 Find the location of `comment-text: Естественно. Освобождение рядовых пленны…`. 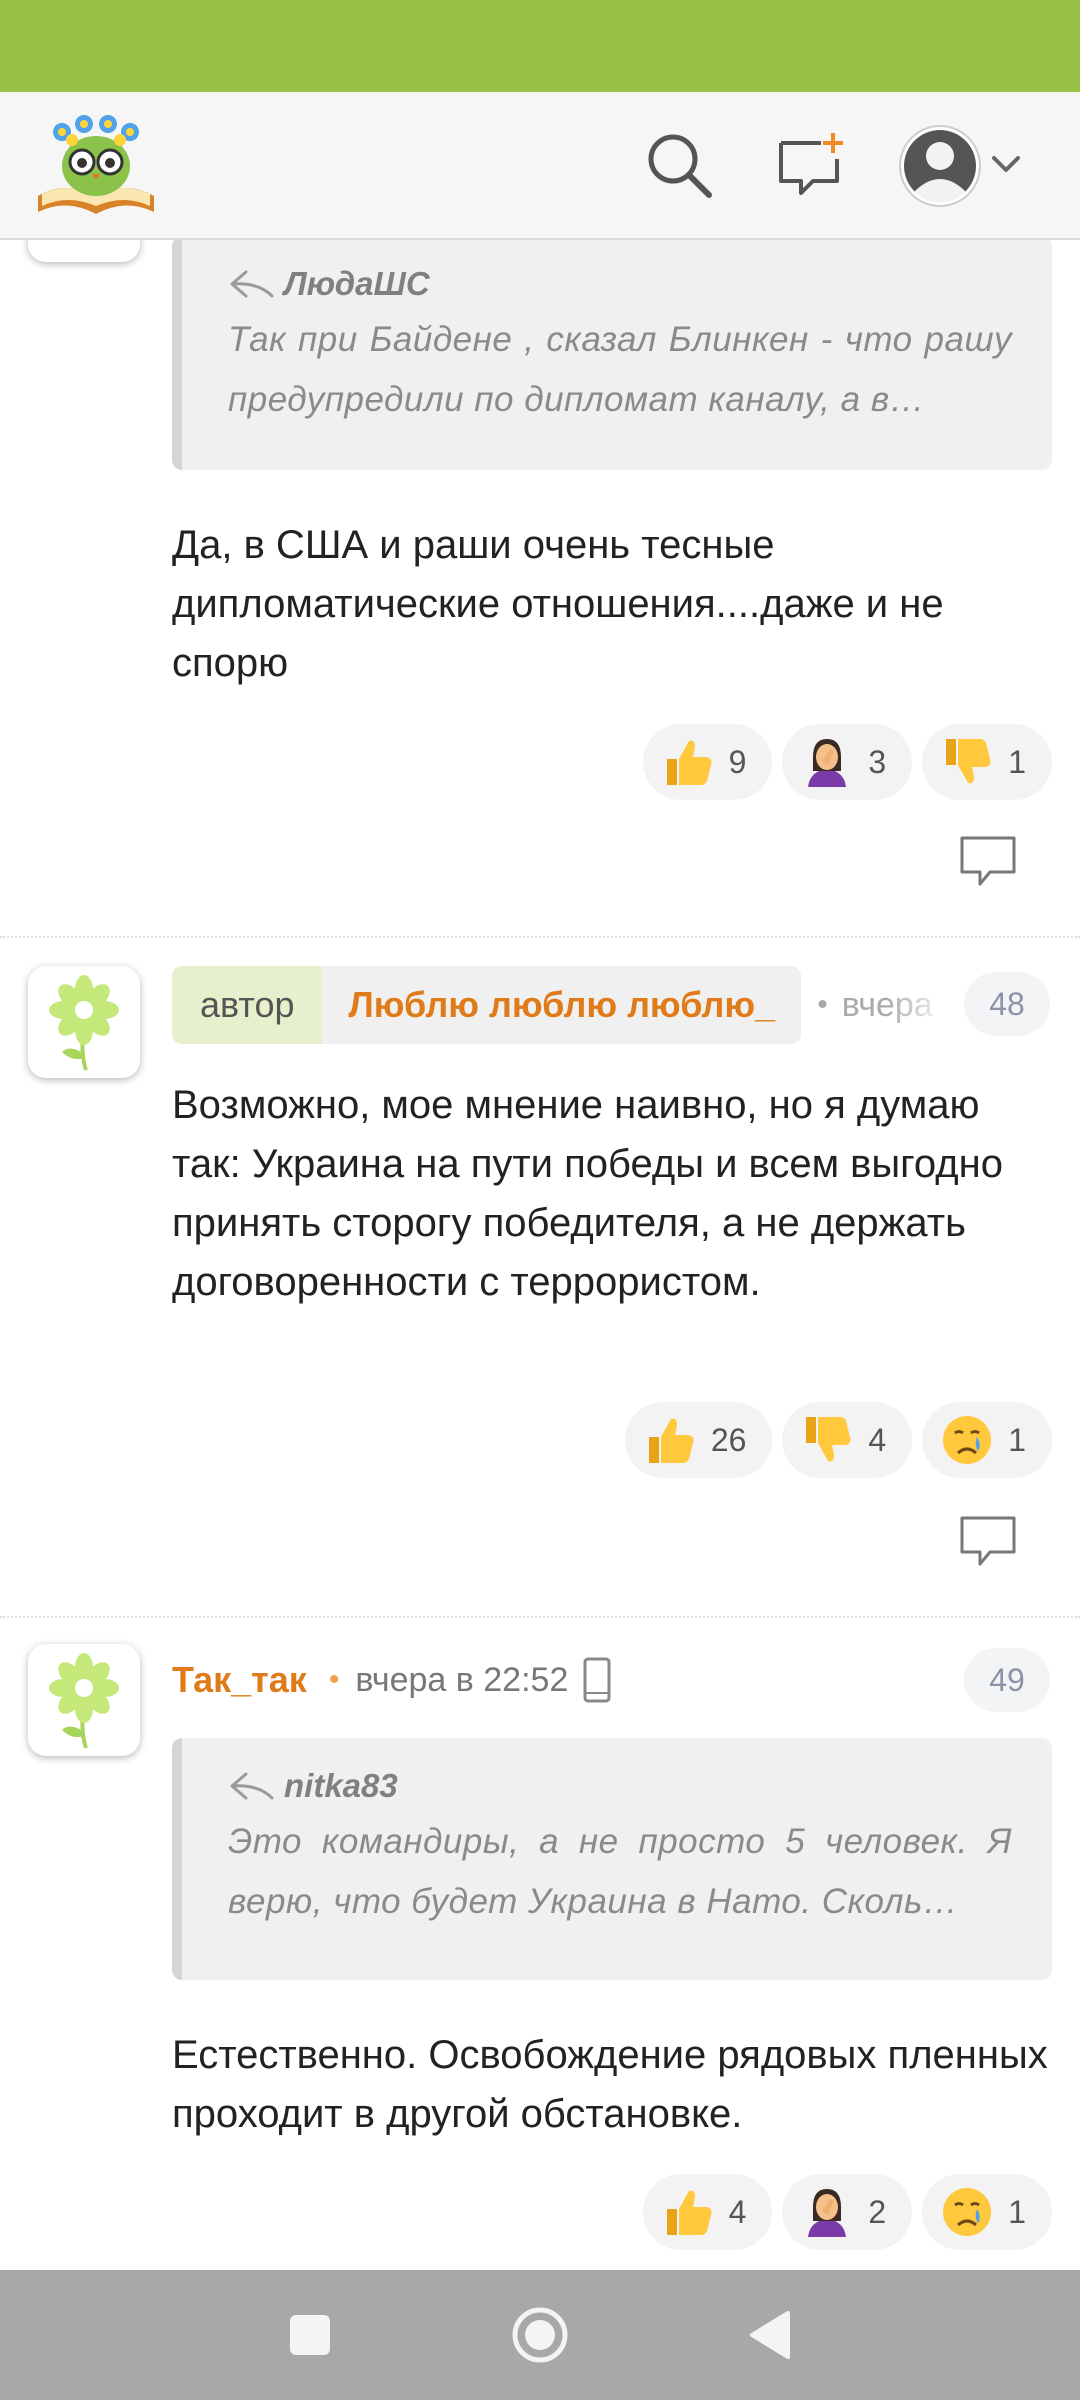

comment-text: Естественно. Освобождение рядовых пленны… is located at coordinates (610, 2084).